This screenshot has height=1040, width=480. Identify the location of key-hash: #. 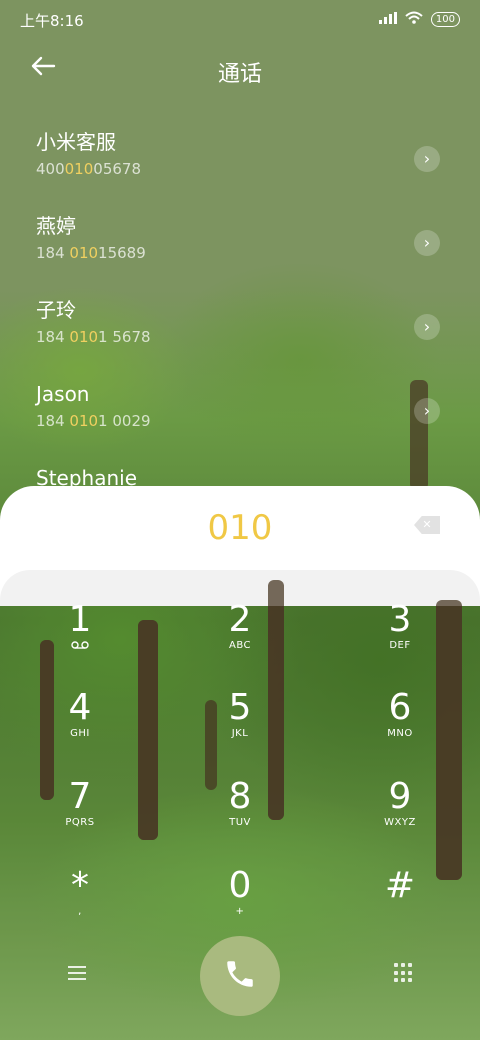
(400, 906).